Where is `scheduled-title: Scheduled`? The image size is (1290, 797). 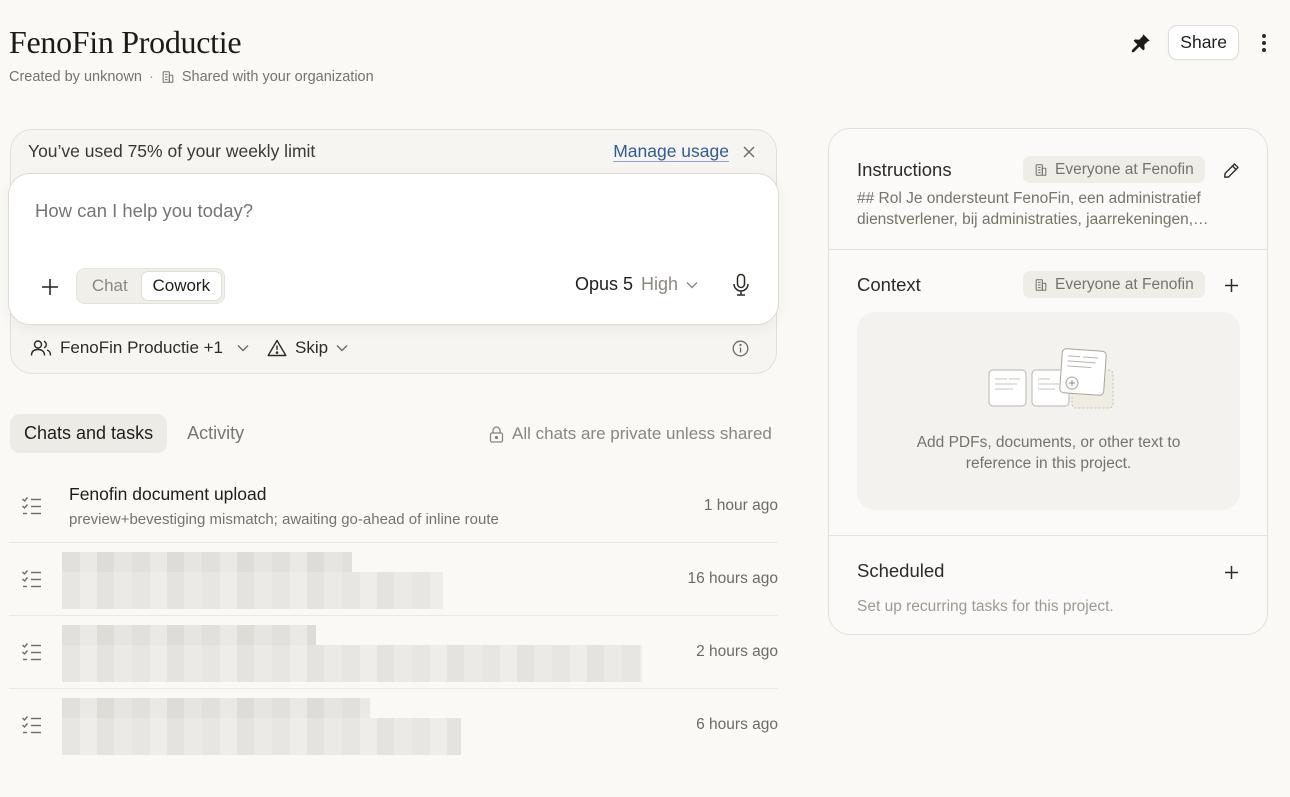 scheduled-title: Scheduled is located at coordinates (901, 570).